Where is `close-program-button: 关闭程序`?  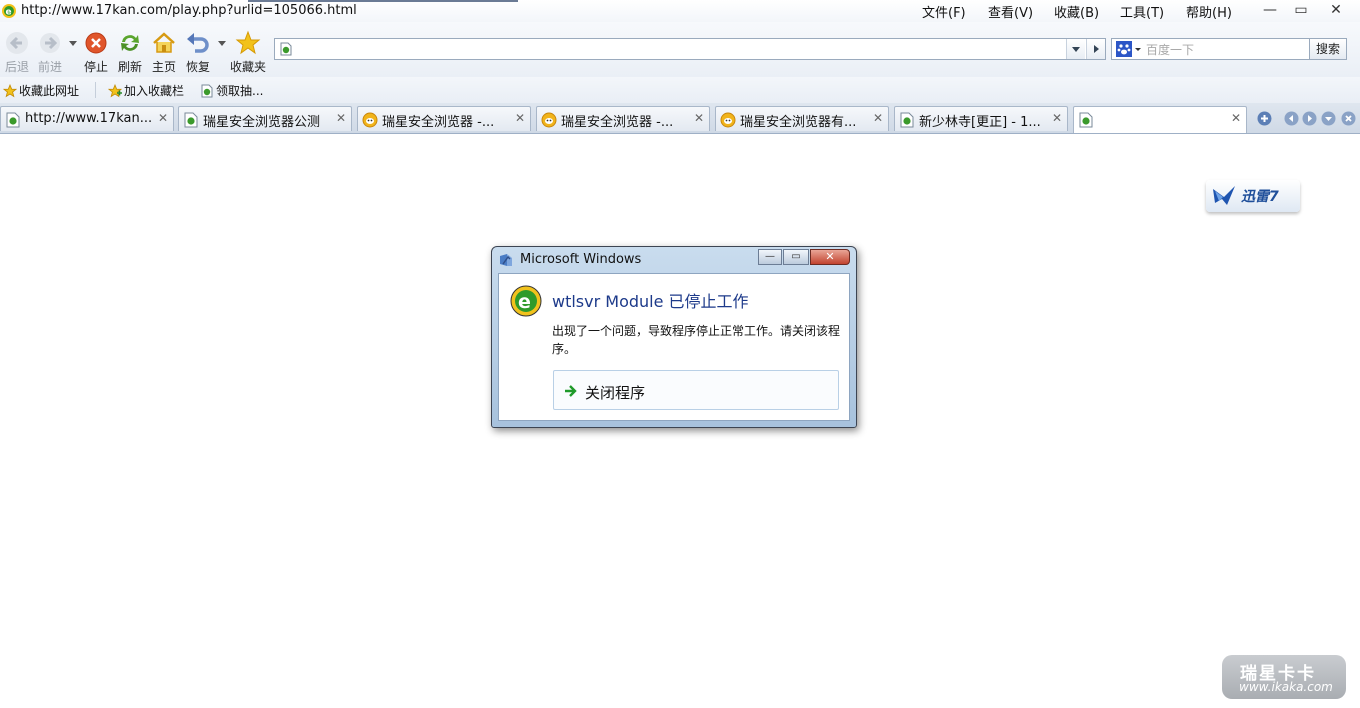
close-program-button: 关闭程序 is located at coordinates (696, 390).